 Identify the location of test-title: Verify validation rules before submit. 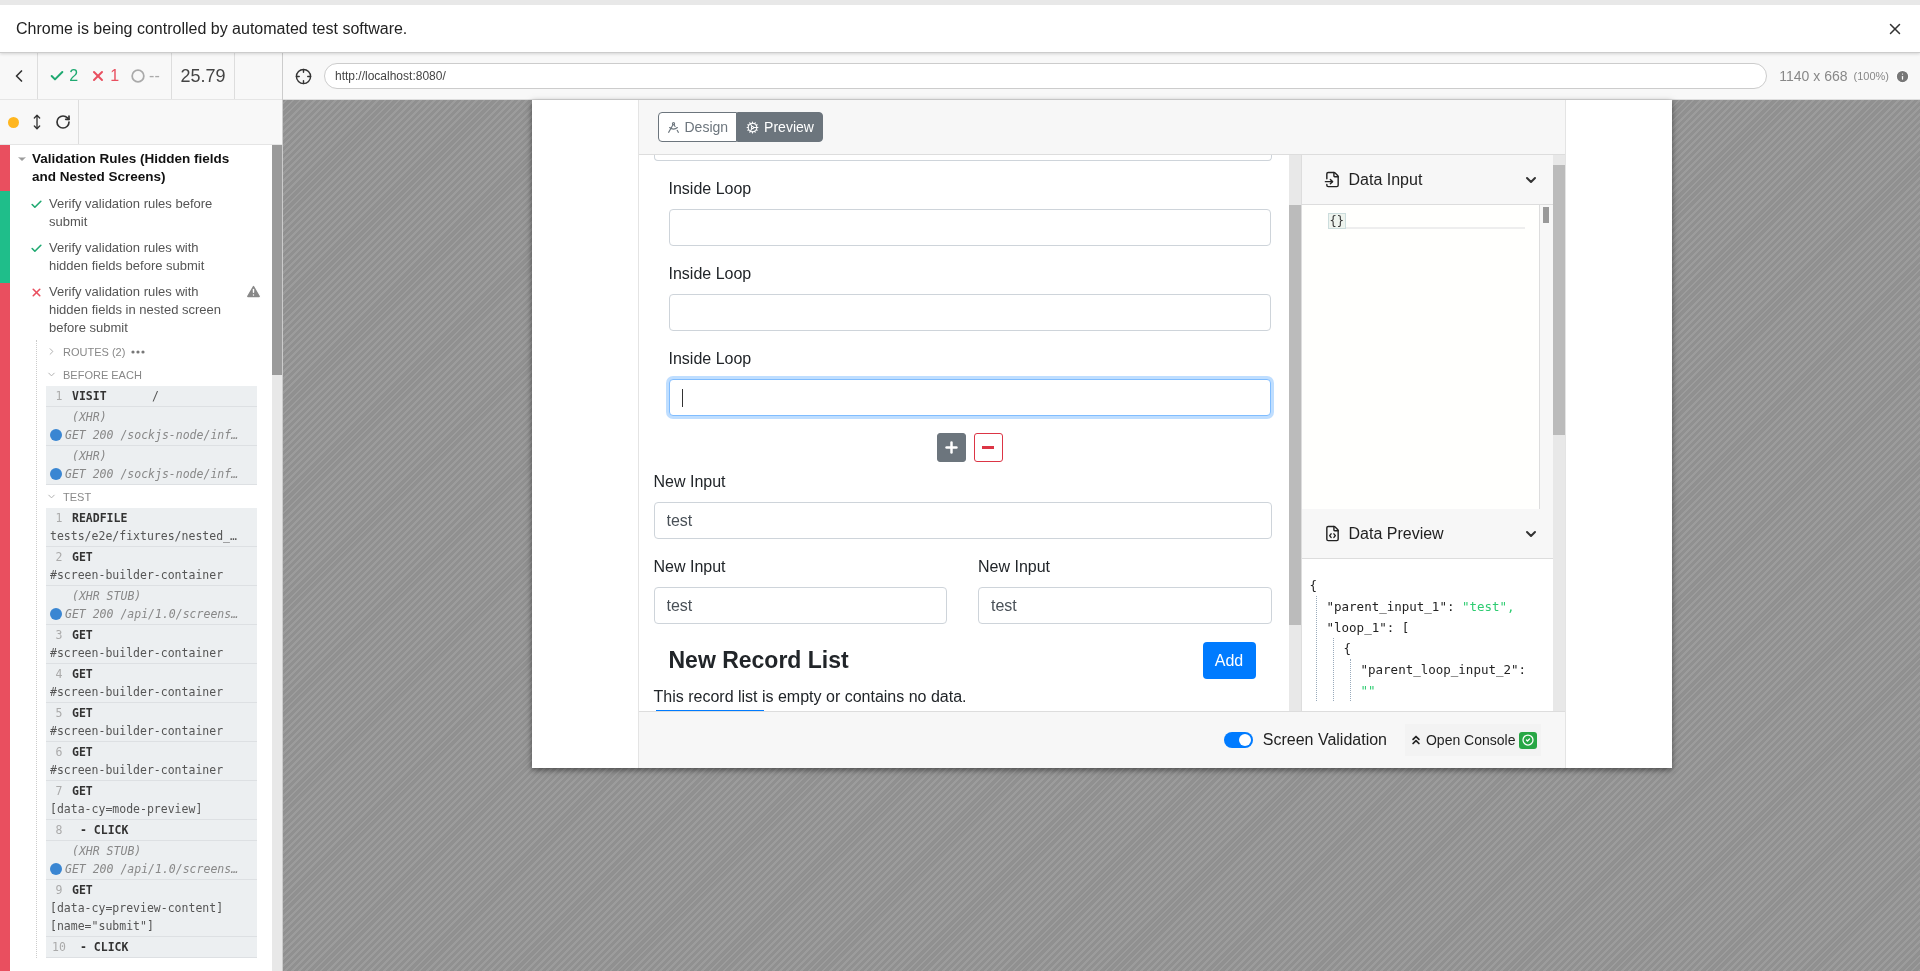
(137, 213).